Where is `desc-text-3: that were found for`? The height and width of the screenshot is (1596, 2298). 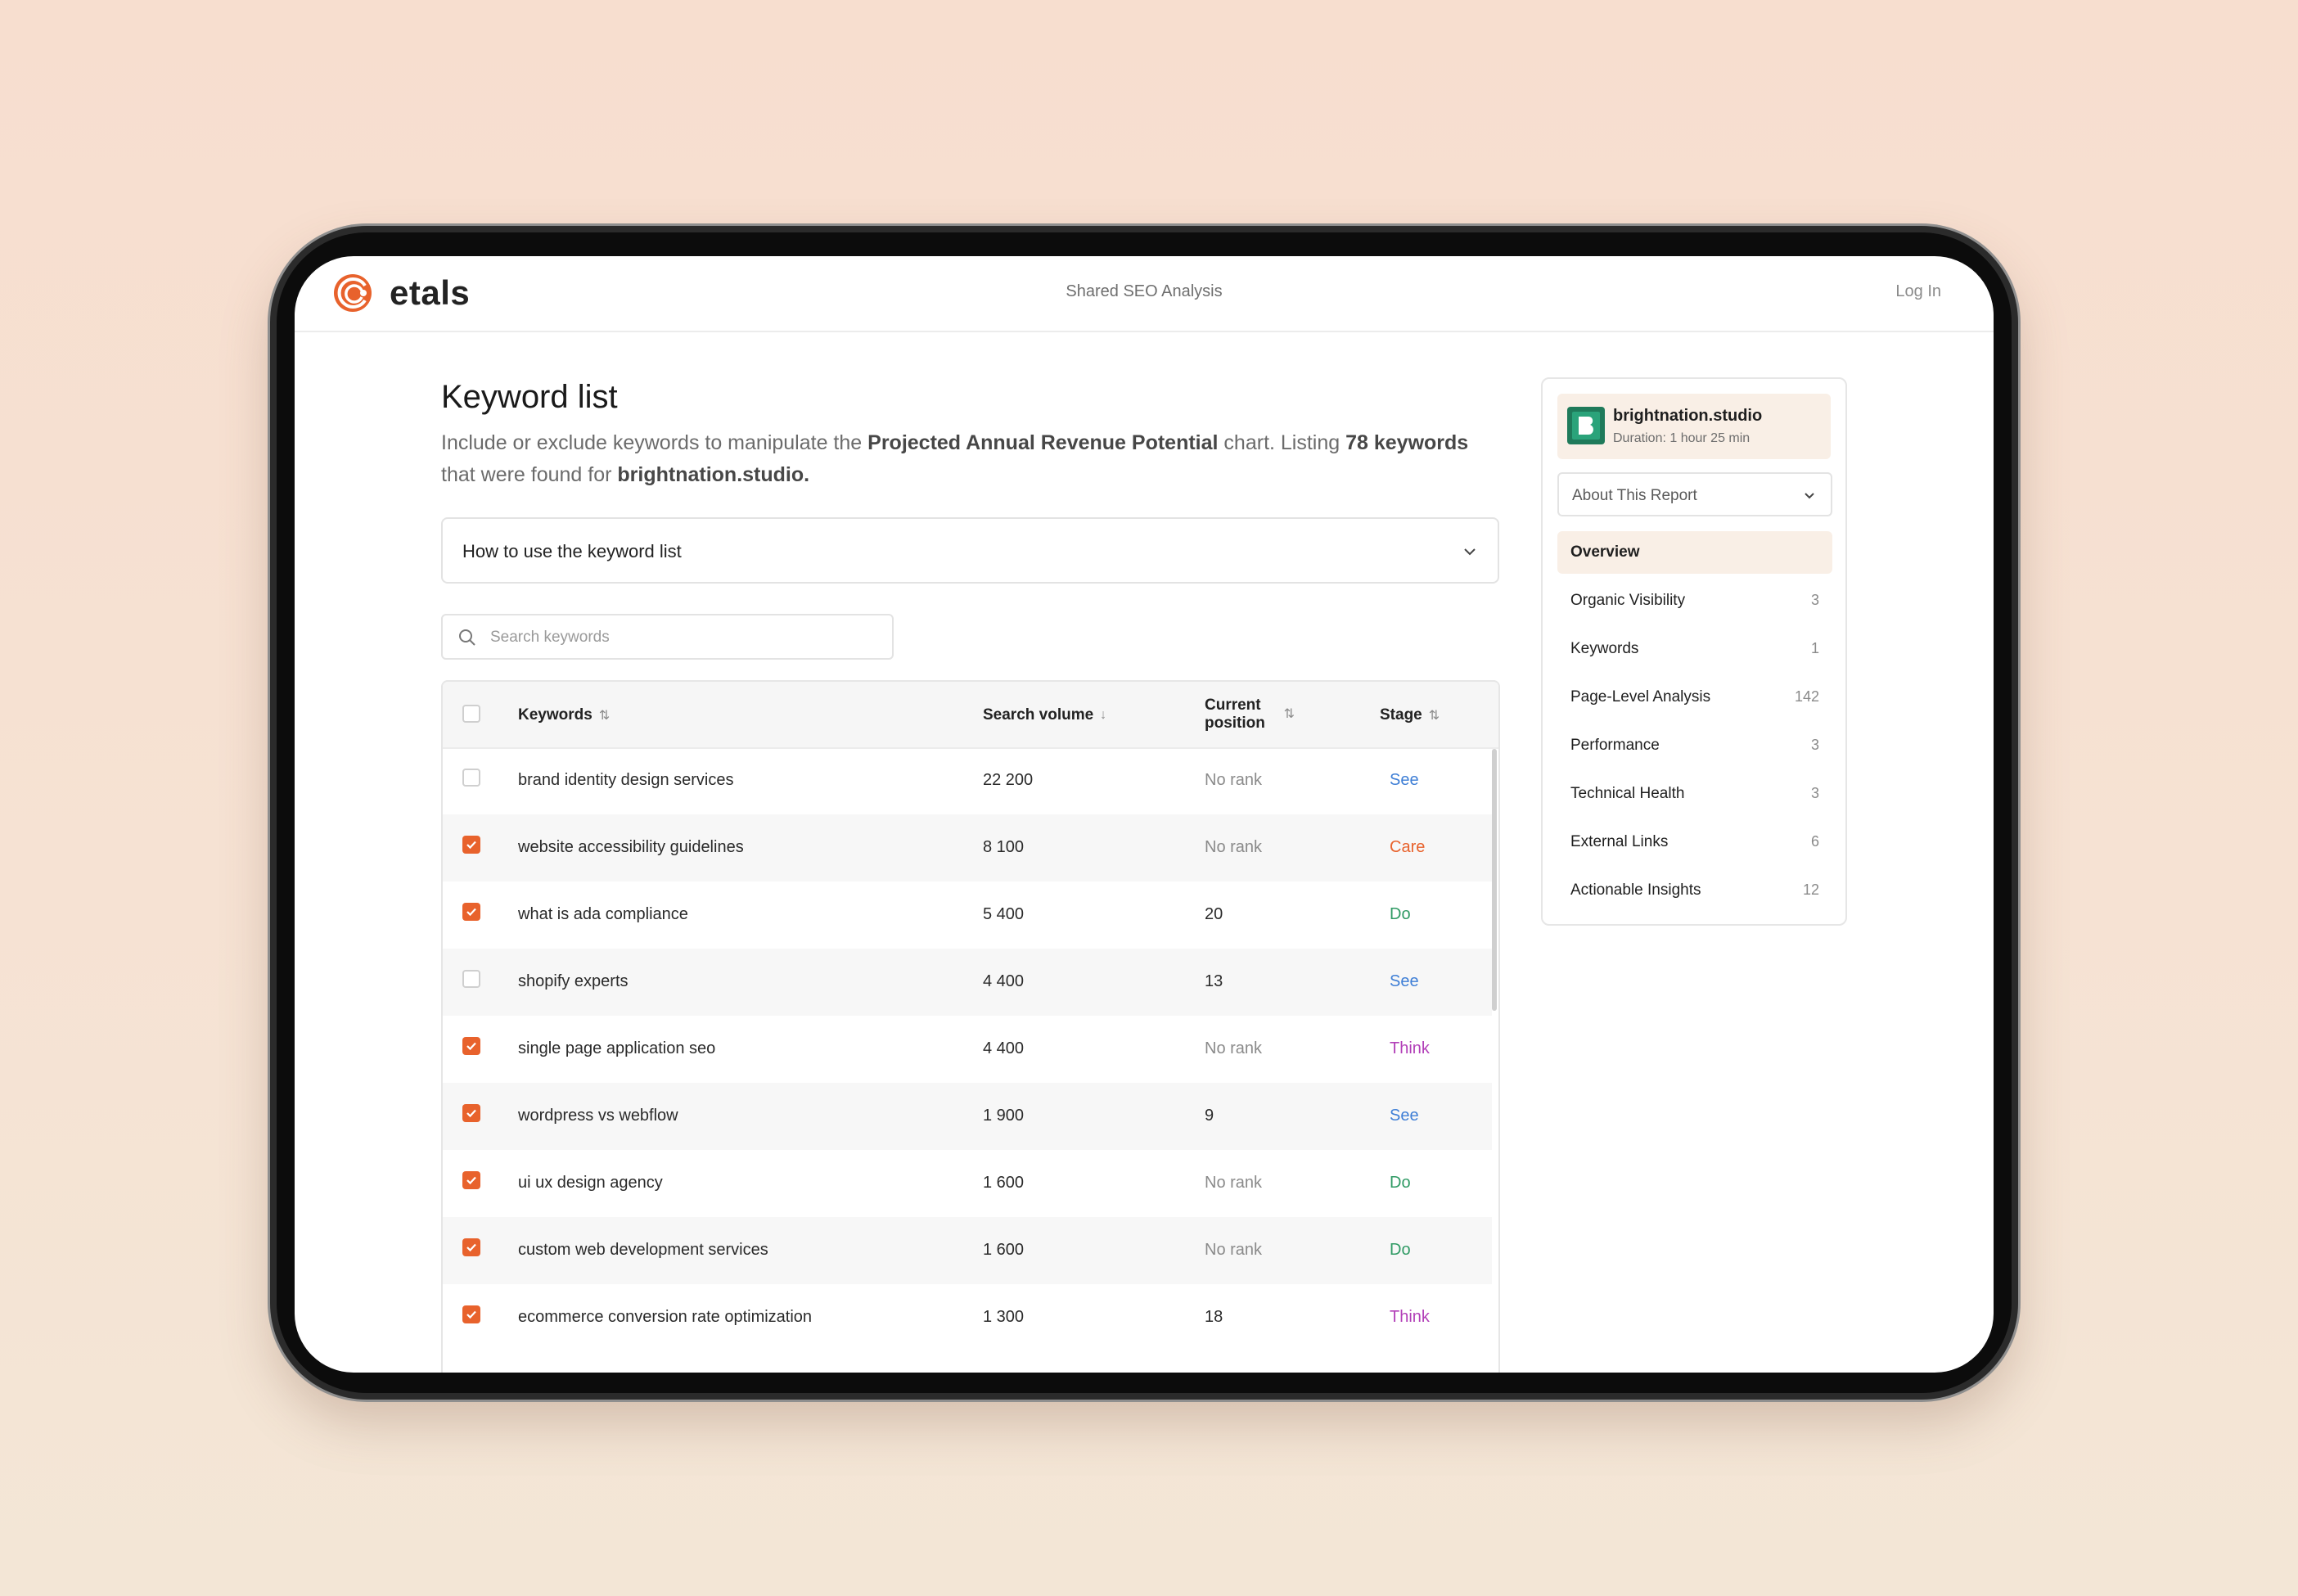 desc-text-3: that were found for is located at coordinates (529, 474).